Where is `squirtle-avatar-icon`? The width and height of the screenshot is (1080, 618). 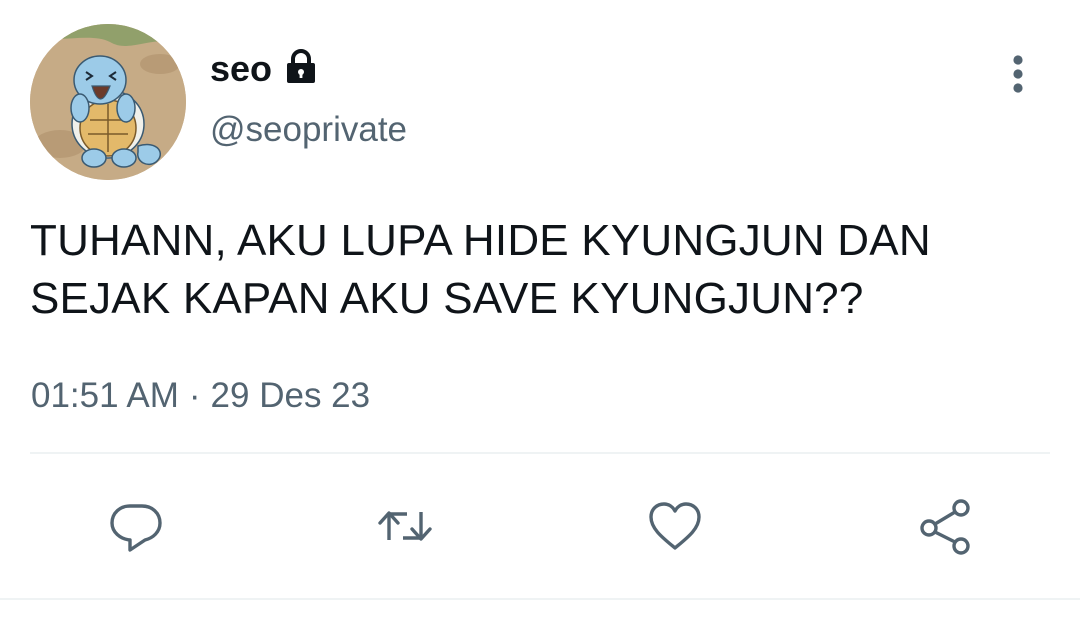 squirtle-avatar-icon is located at coordinates (108, 102).